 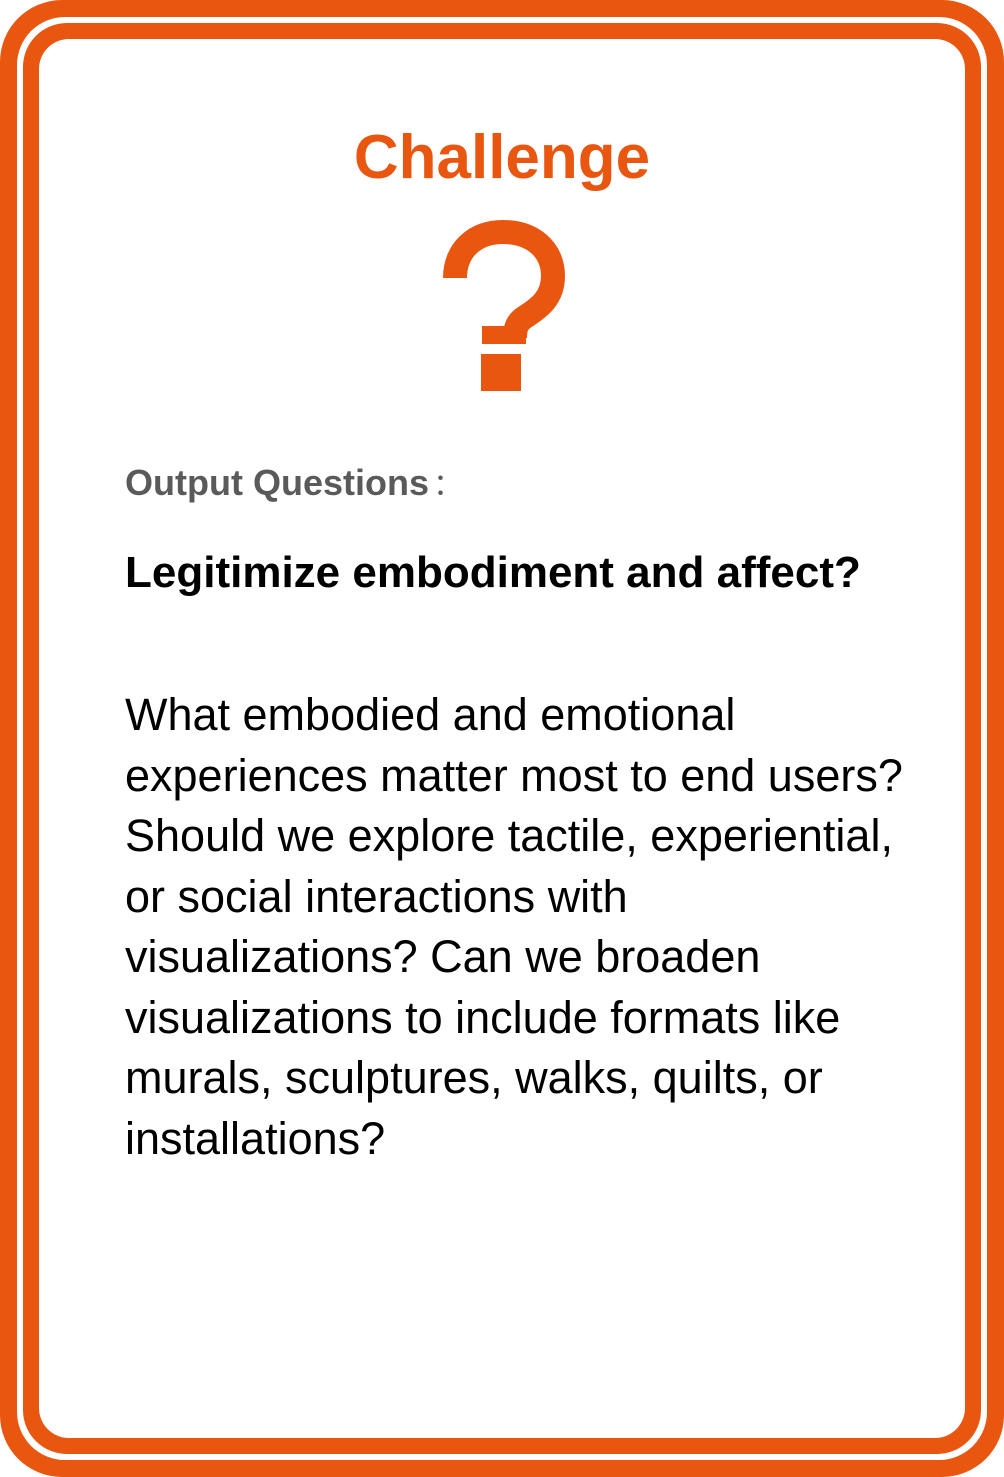 I want to click on card-title: Challenge, so click(x=502, y=157).